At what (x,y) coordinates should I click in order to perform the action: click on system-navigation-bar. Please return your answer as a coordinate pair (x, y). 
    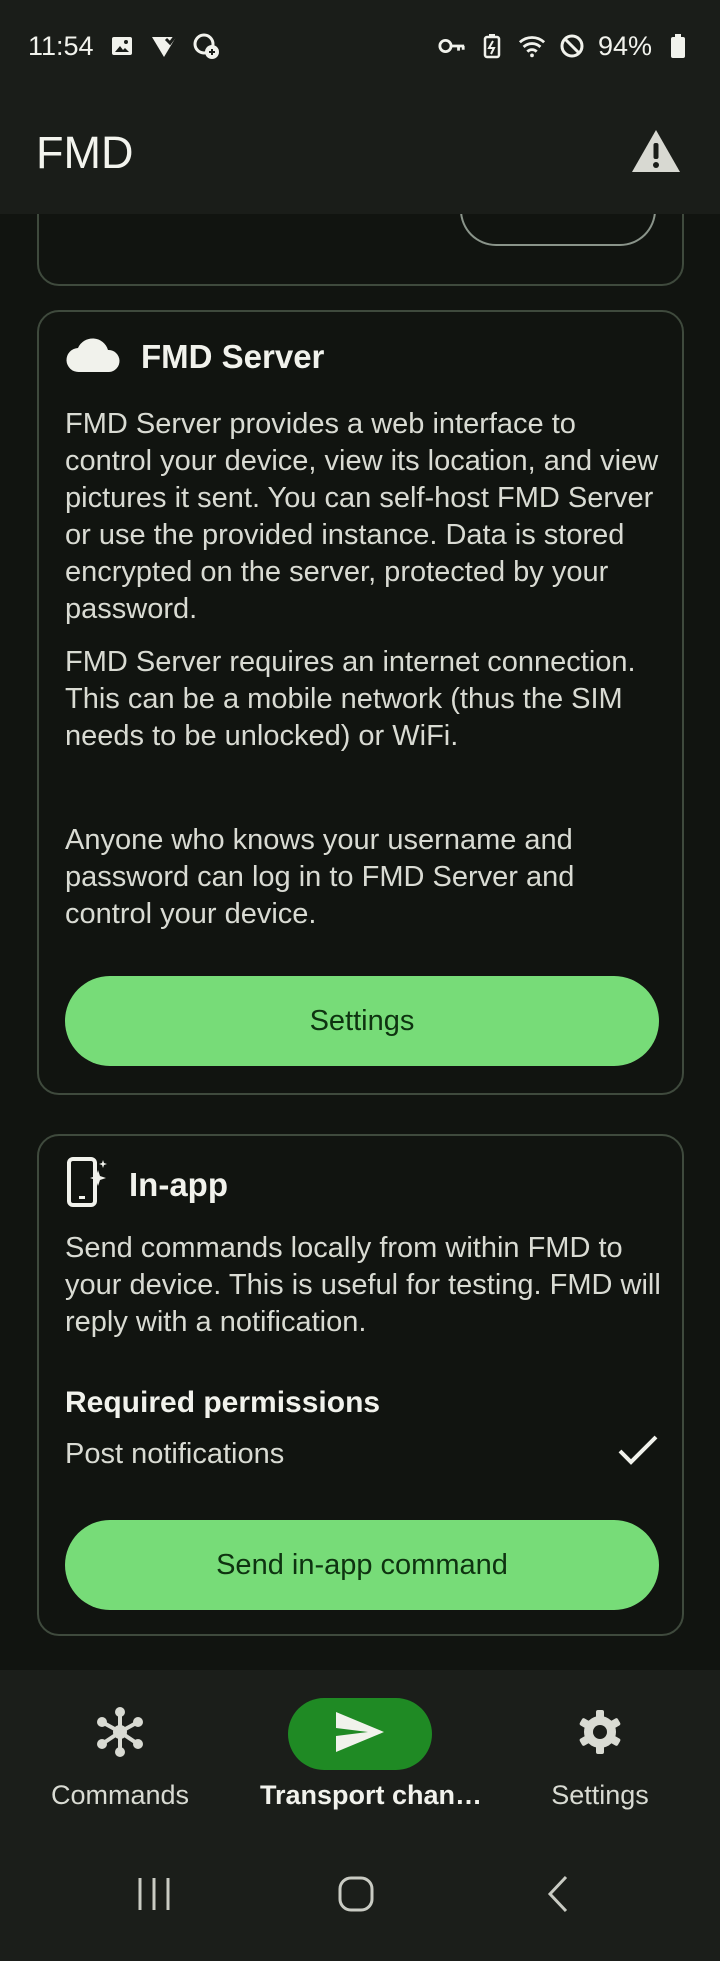
    Looking at the image, I should click on (360, 1895).